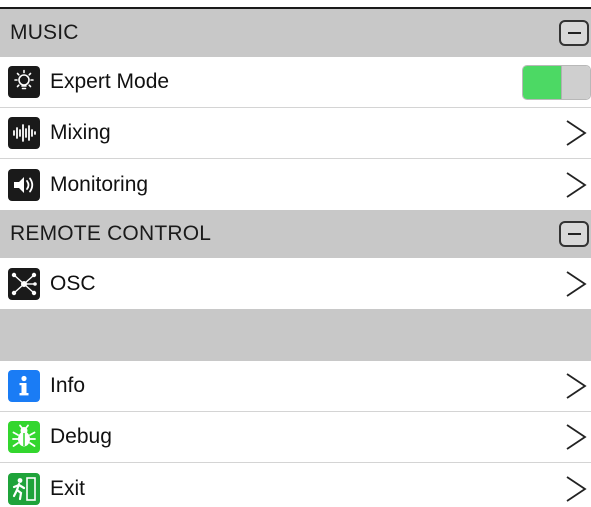 Image resolution: width=591 pixels, height=507 pixels. I want to click on speaker-icon, so click(24, 184).